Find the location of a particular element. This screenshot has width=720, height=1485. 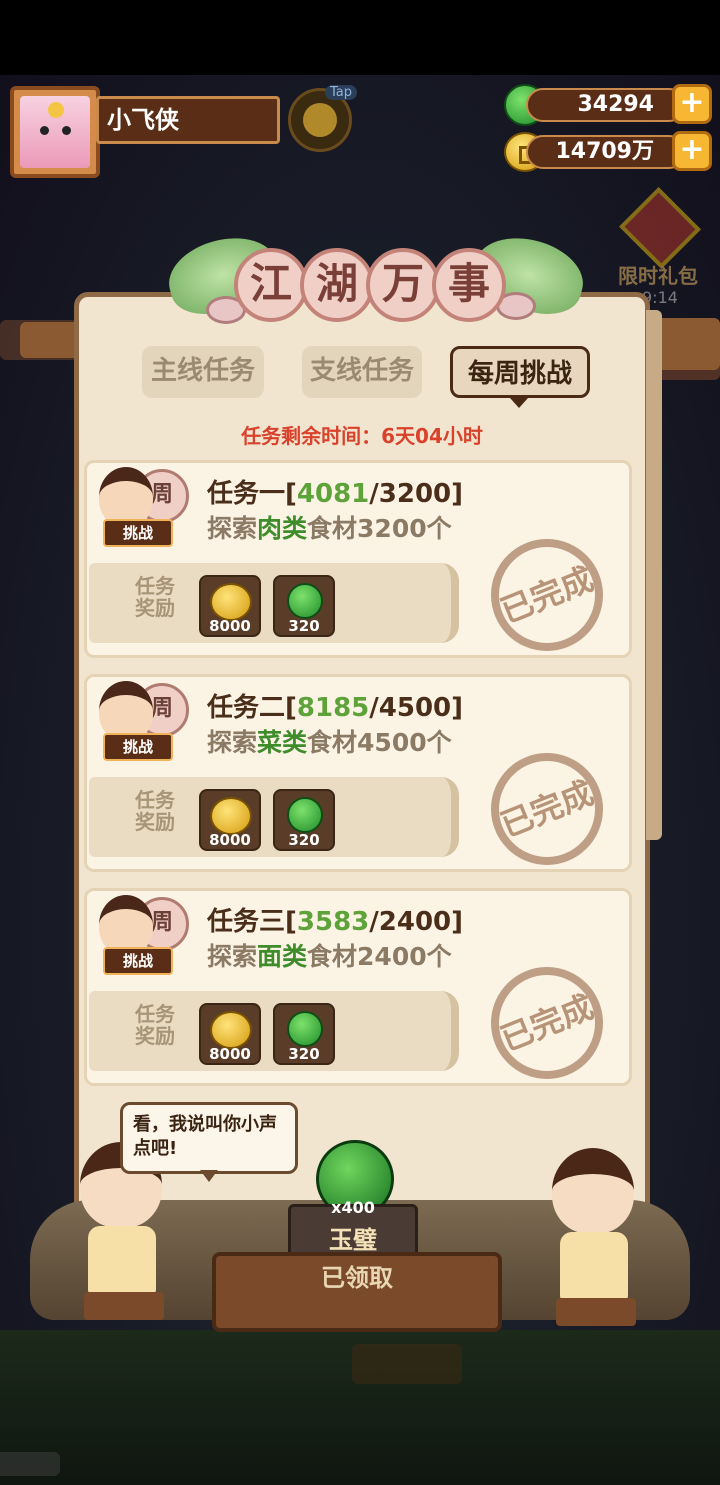

scroll-rod-left is located at coordinates (50, 340).